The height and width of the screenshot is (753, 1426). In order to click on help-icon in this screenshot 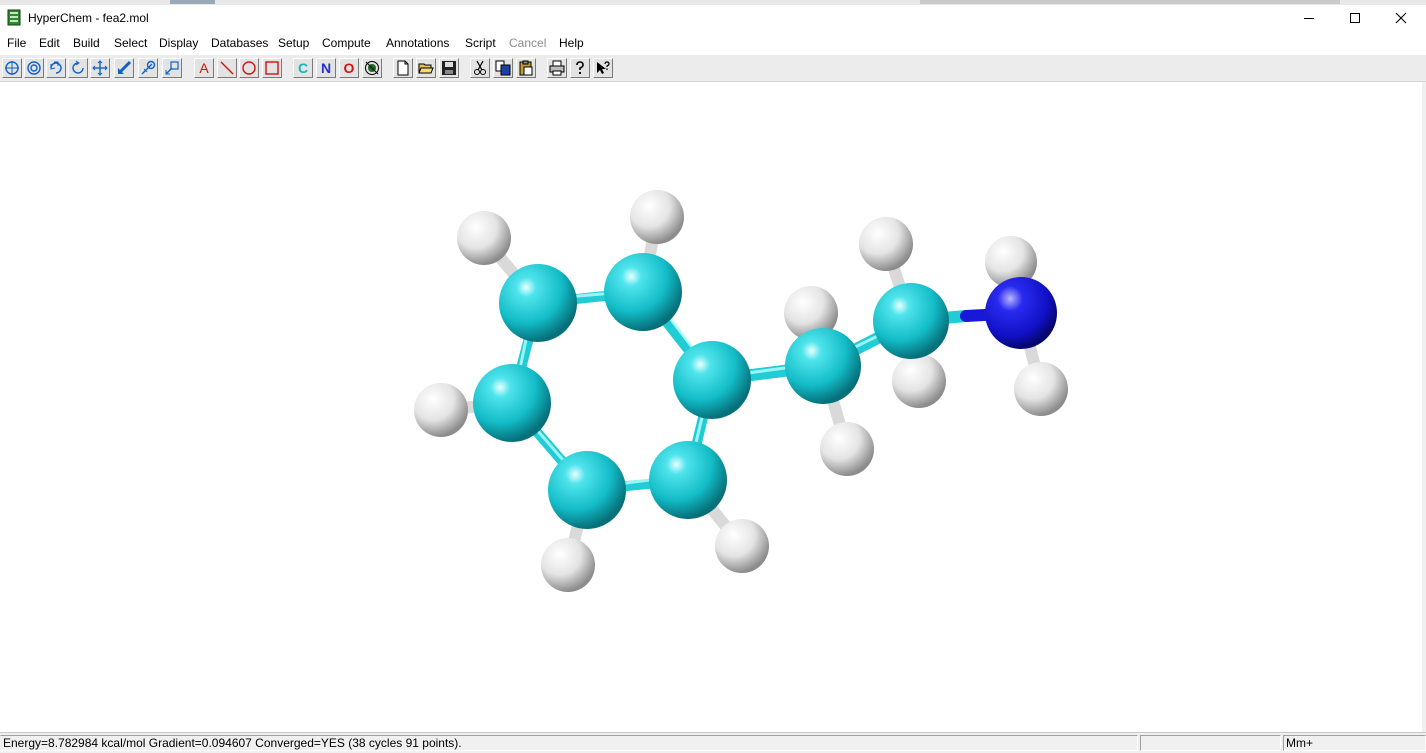, I will do `click(580, 67)`.